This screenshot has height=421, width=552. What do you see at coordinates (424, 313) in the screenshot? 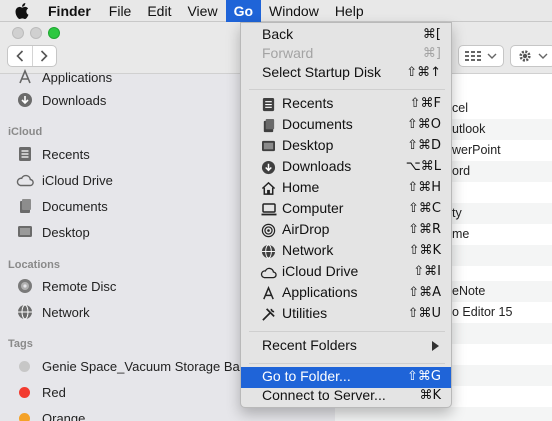
I see `menu-item-shortcut: ⇧⌘U` at bounding box center [424, 313].